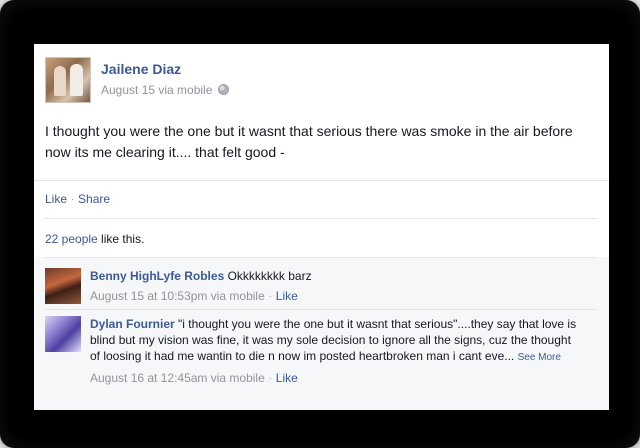 This screenshot has width=640, height=448. I want to click on post-actions: Like · Share, so click(77, 199).